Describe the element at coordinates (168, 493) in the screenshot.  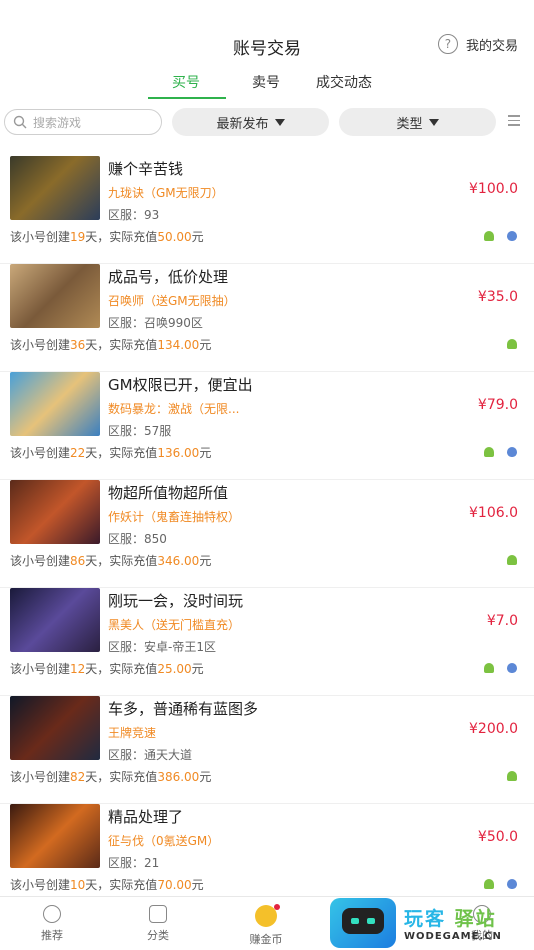
I see `item-title: 物超所值物超所值` at that location.